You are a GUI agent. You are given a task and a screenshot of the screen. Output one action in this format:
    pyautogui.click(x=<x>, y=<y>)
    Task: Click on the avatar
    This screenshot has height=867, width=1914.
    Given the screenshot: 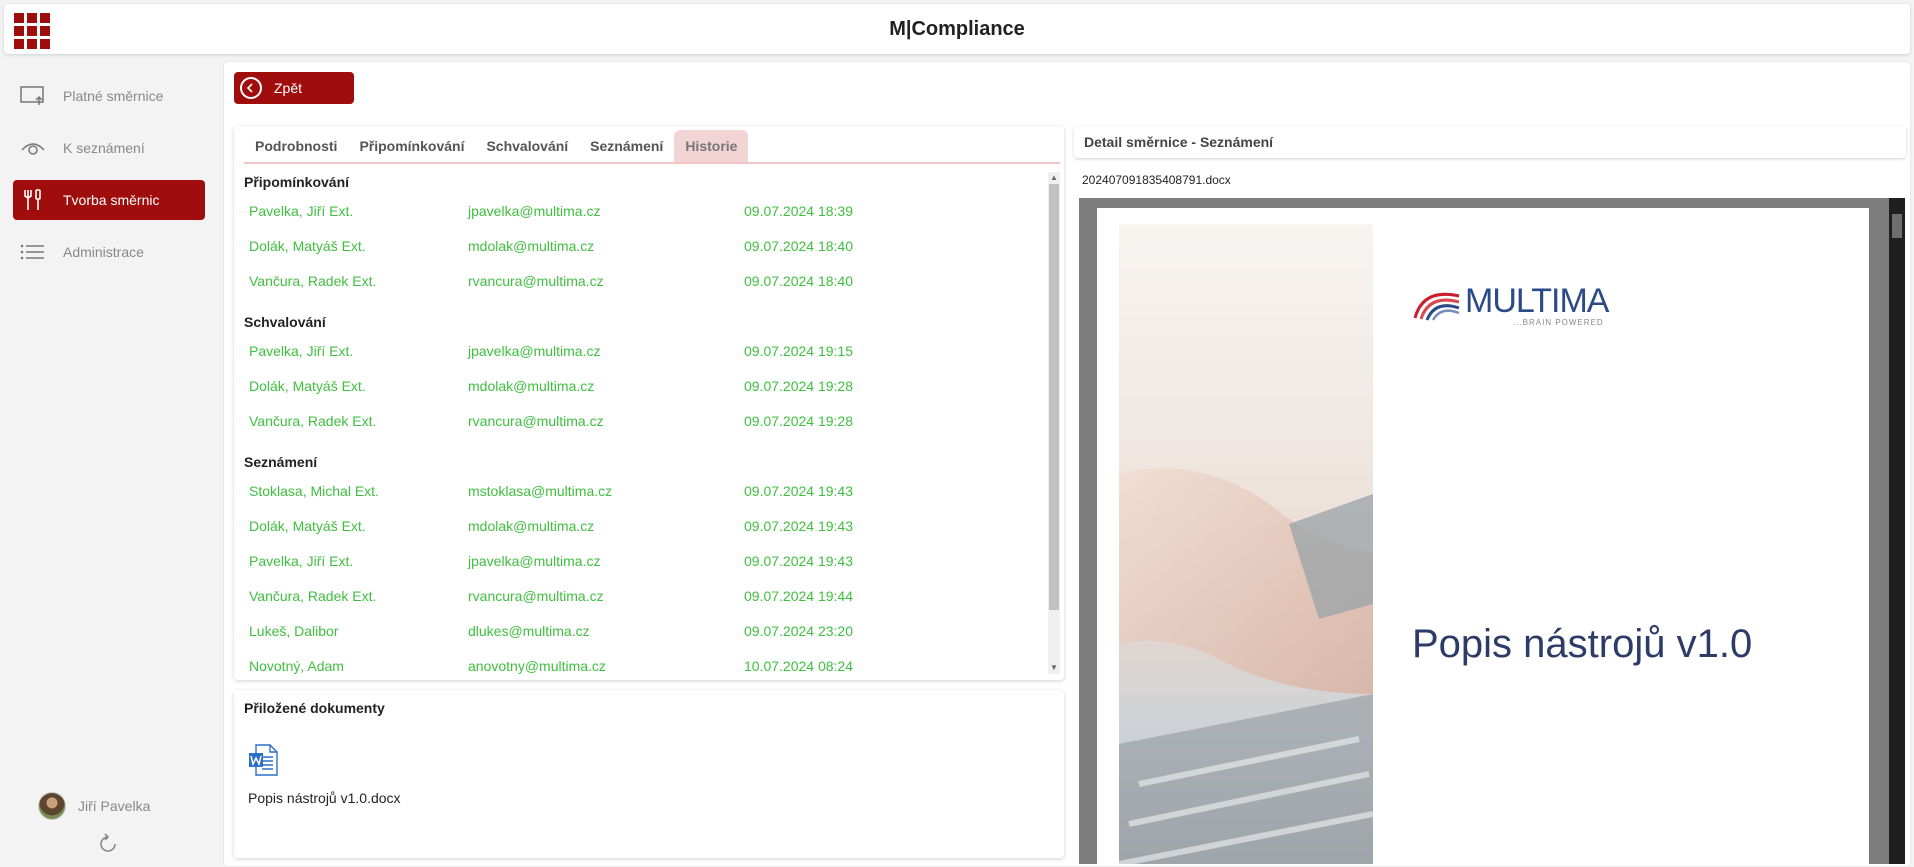 What is the action you would take?
    pyautogui.click(x=52, y=806)
    